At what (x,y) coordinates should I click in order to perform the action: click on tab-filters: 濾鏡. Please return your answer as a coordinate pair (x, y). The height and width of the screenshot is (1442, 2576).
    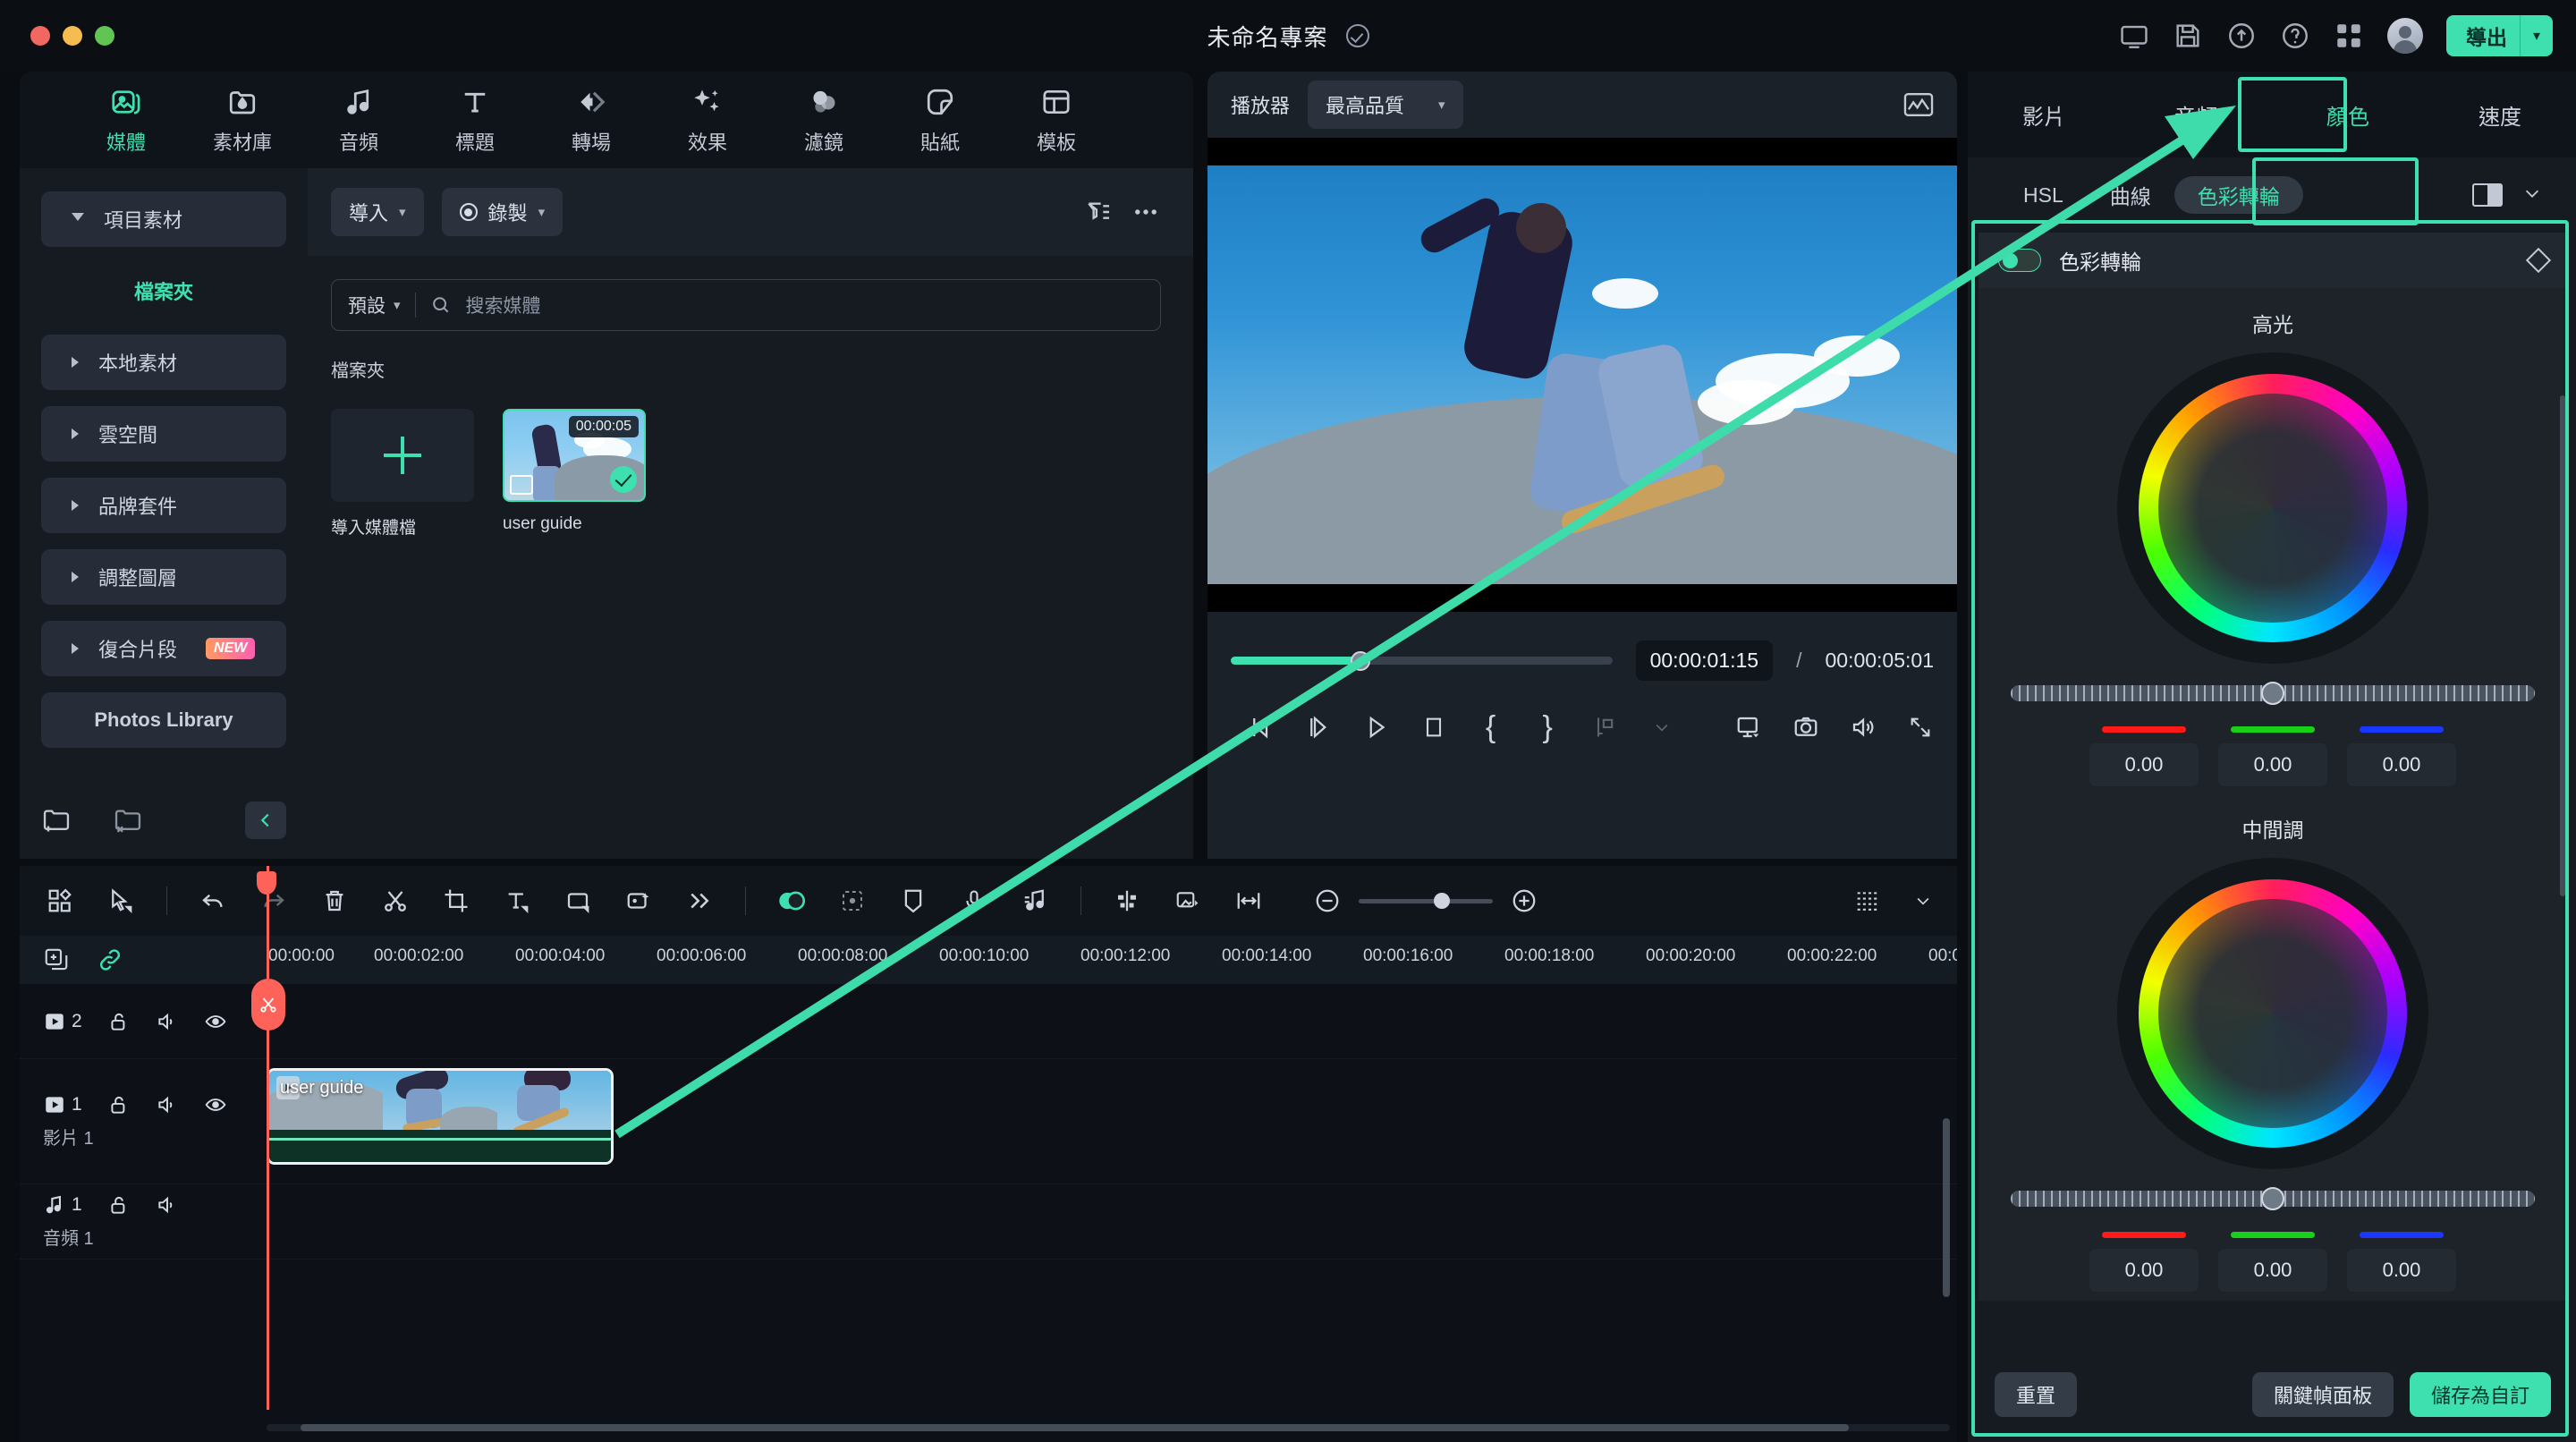
    Looking at the image, I should click on (824, 120).